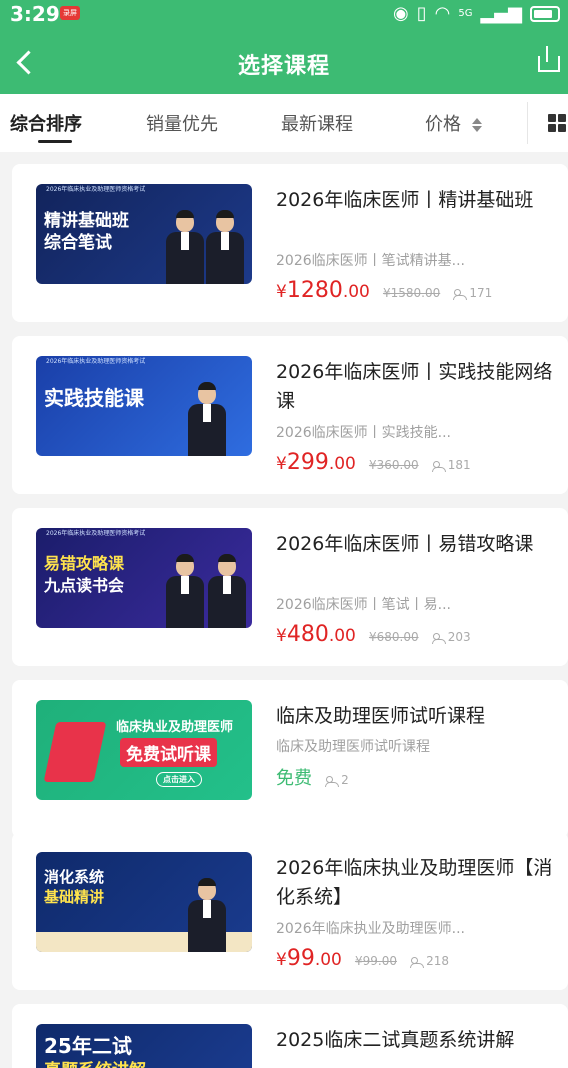 The height and width of the screenshot is (1068, 568). I want to click on active-tab-indicator, so click(55, 141).